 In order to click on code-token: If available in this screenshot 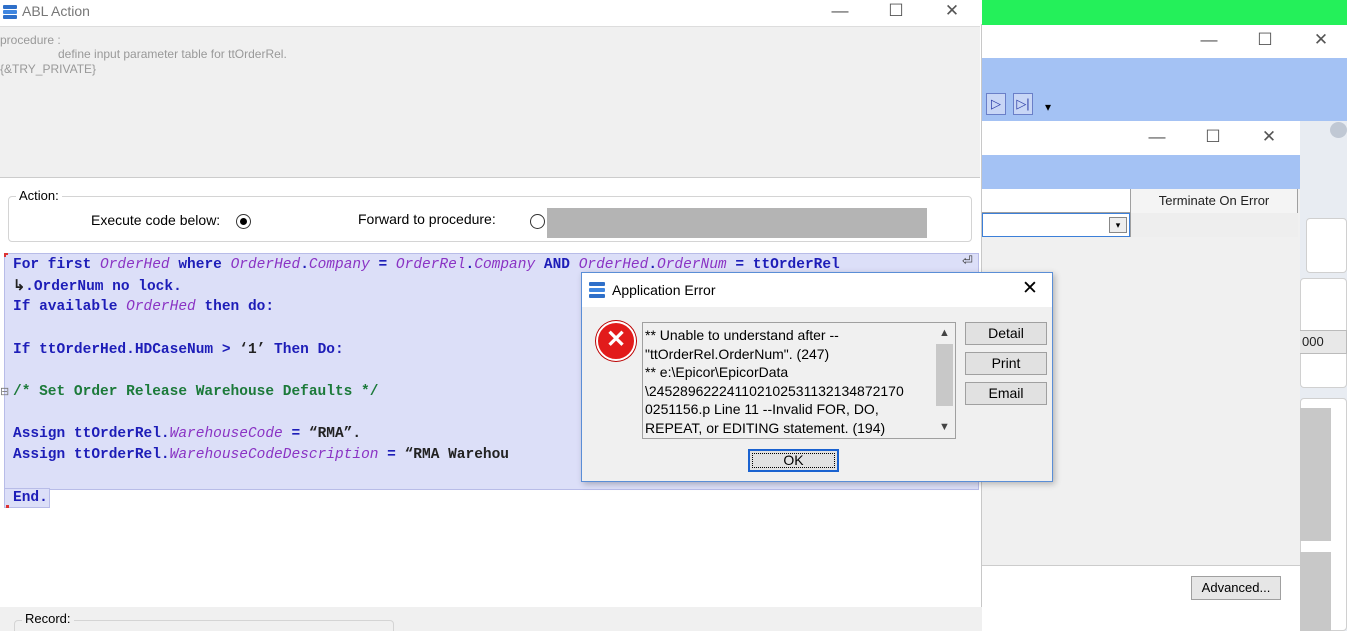, I will do `click(70, 307)`.